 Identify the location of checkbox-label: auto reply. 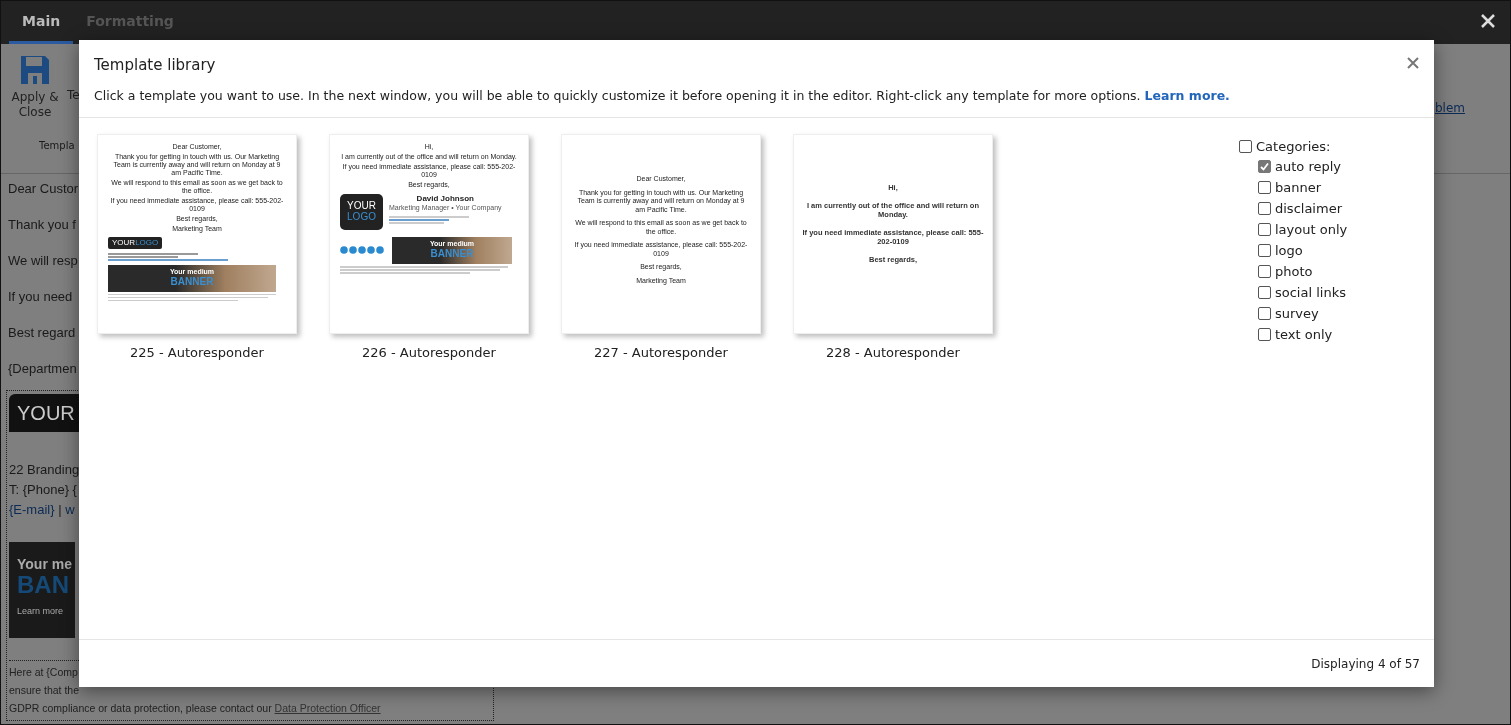
(1308, 166).